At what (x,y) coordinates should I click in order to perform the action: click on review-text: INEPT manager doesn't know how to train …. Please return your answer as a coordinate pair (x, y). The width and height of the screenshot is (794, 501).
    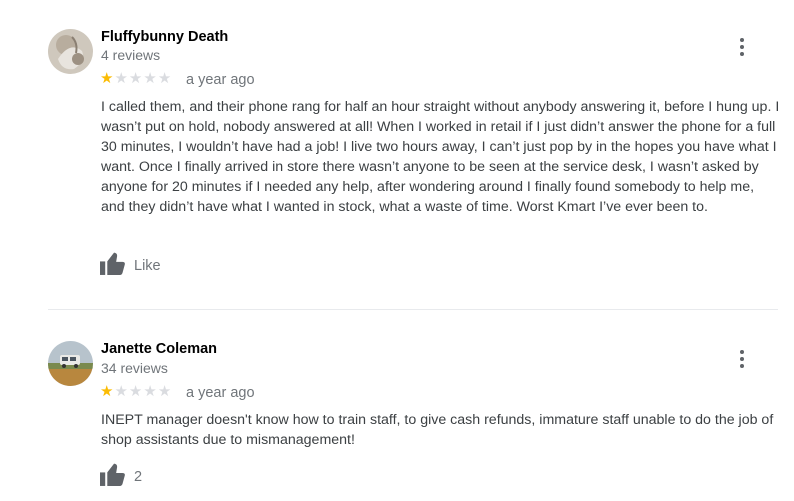
    Looking at the image, I should click on (437, 430).